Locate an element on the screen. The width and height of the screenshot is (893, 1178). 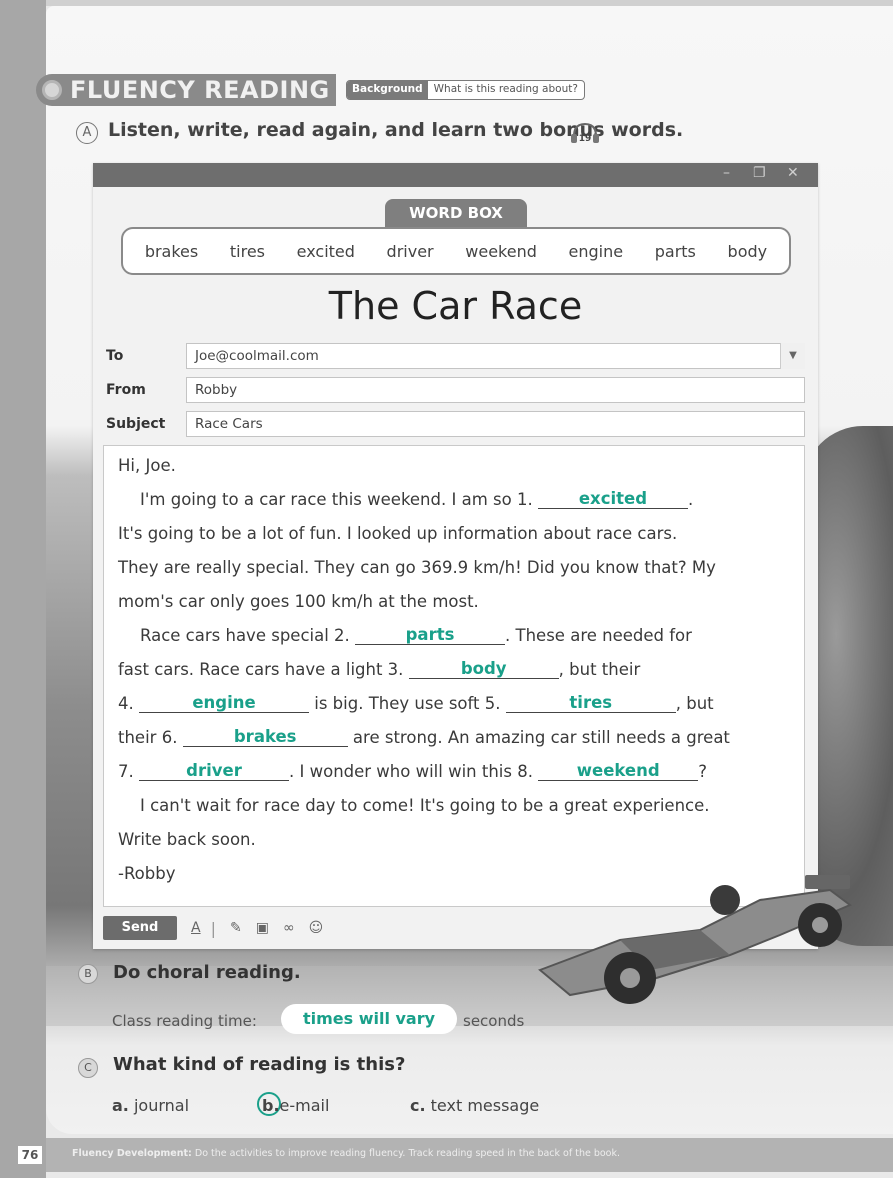
race-car-illustration is located at coordinates (695, 939).